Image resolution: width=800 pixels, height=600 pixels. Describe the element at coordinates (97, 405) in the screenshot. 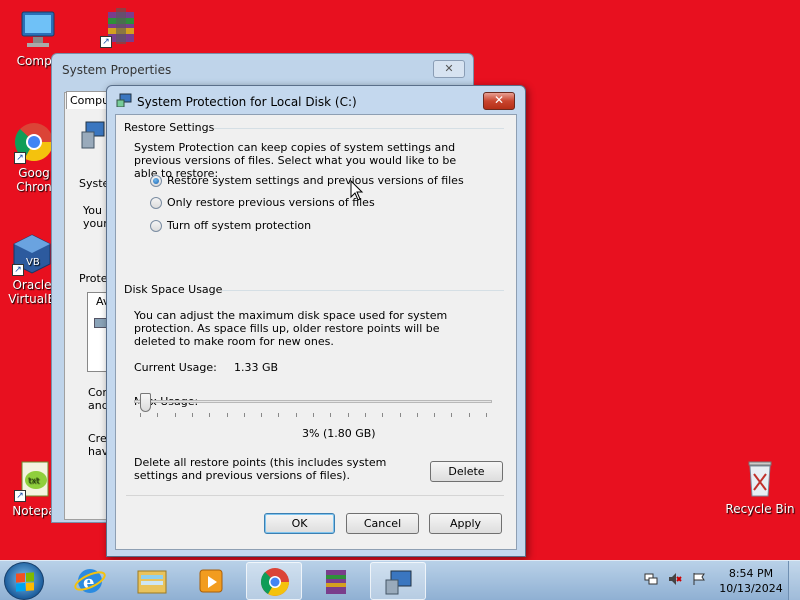

I see `text-fragment: and` at that location.